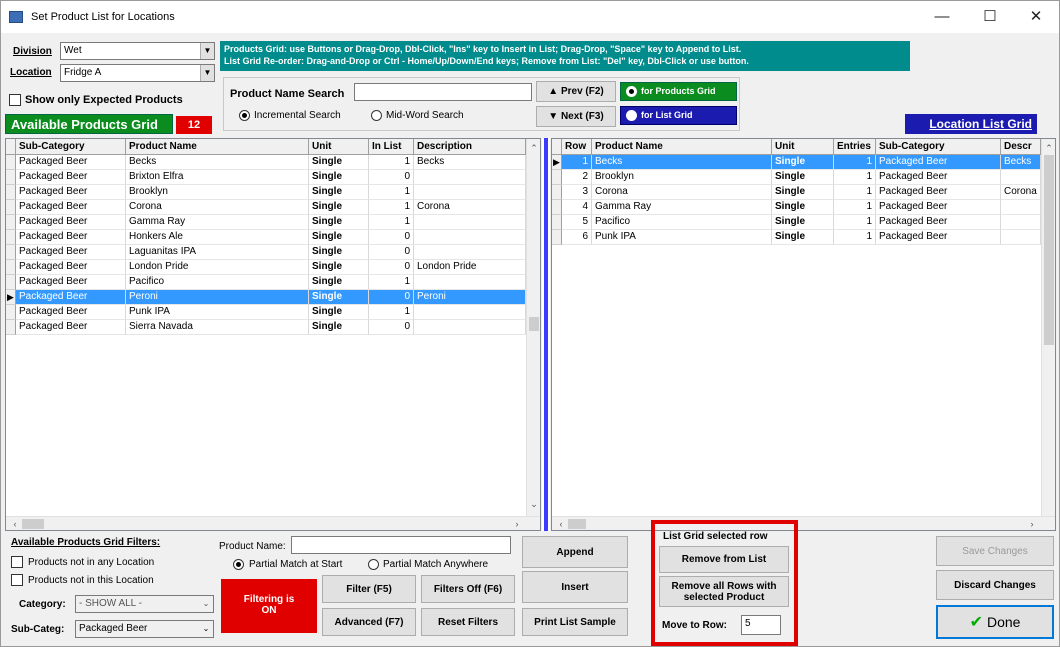 The height and width of the screenshot is (647, 1060). What do you see at coordinates (401, 545) in the screenshot?
I see `product-name-filter-input` at bounding box center [401, 545].